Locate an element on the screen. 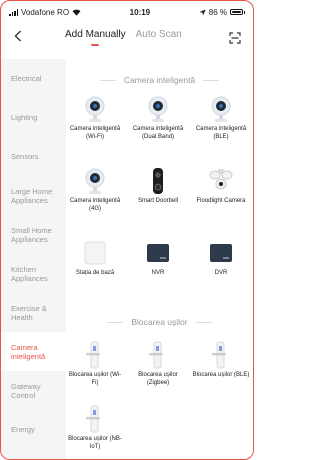 This screenshot has height=460, width=320. section-title: Camera inteligentă is located at coordinates (159, 80).